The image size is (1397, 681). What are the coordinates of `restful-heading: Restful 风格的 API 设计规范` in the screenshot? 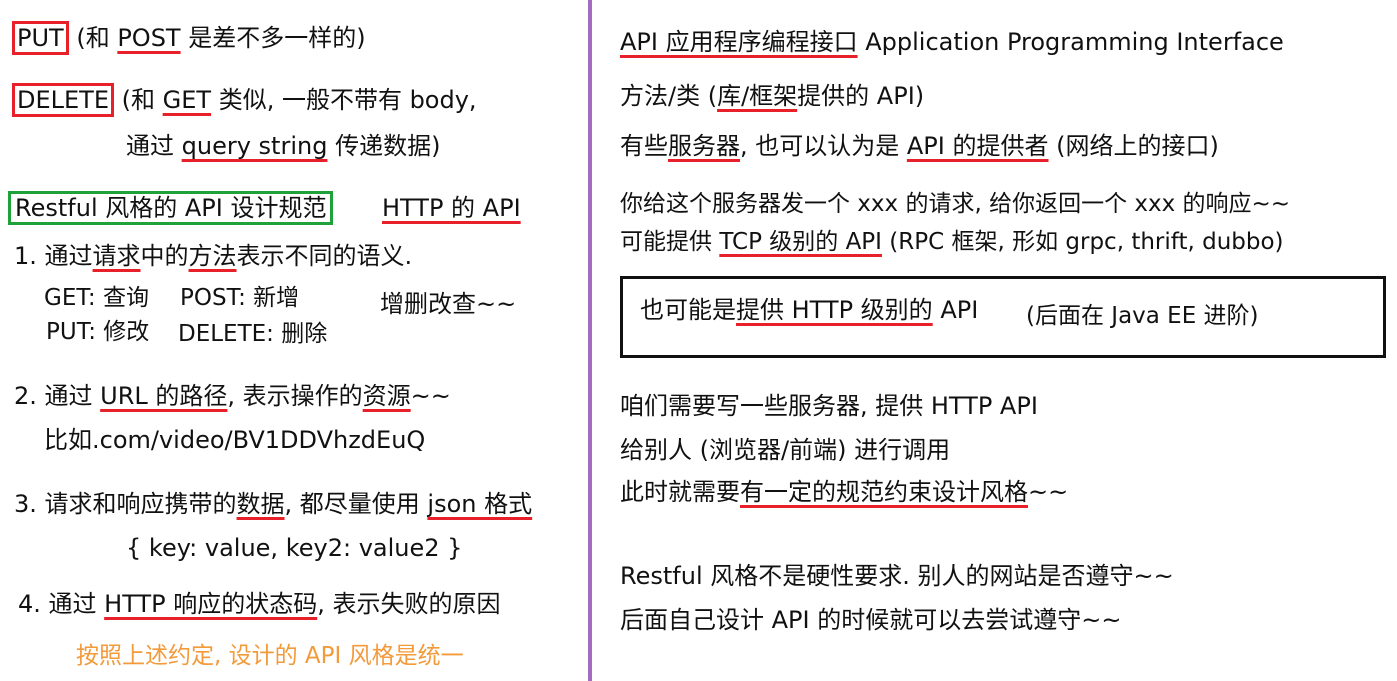 It's located at (171, 208).